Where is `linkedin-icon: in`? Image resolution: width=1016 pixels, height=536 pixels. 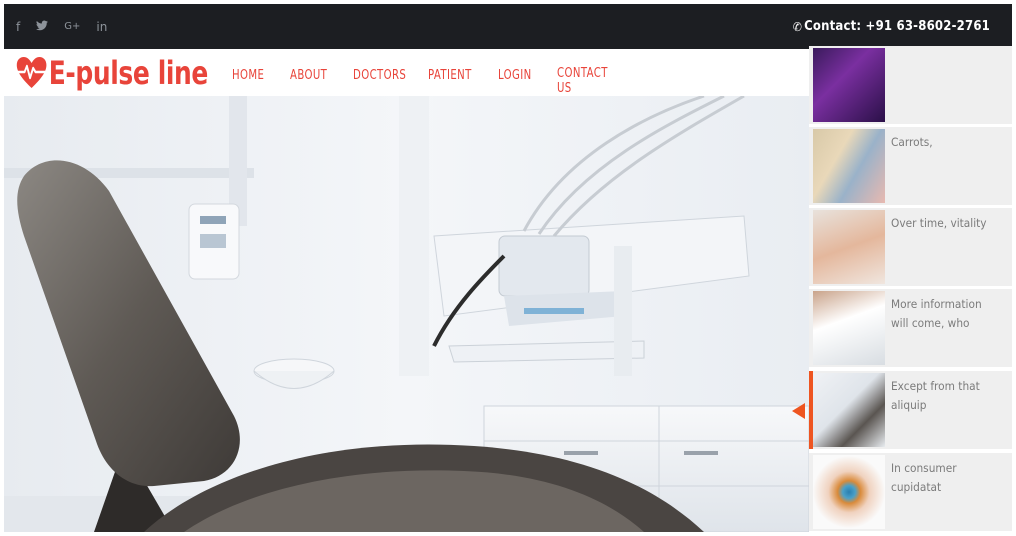
linkedin-icon: in is located at coordinates (101, 27).